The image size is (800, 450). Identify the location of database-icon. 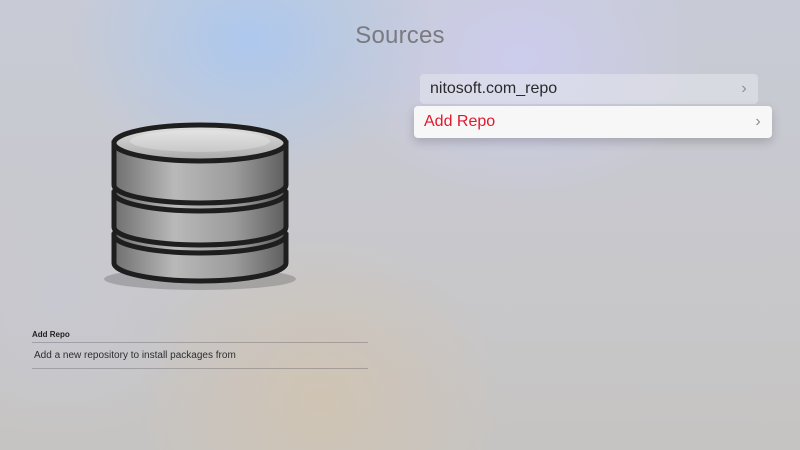
(200, 205).